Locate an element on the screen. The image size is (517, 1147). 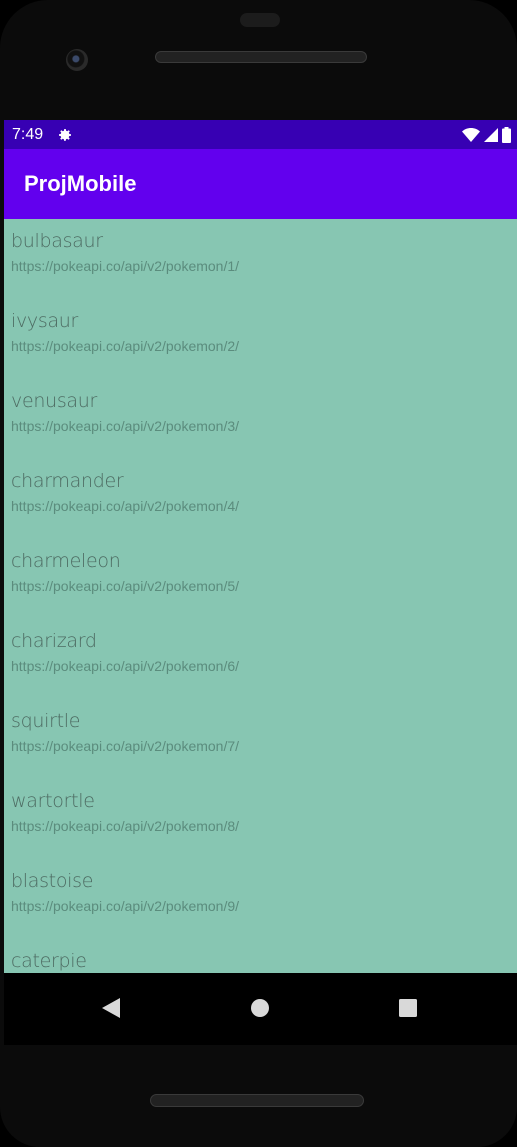
pokemon-url: https://pokeapi.co/api/v2/pokemon/5/ is located at coordinates (125, 586).